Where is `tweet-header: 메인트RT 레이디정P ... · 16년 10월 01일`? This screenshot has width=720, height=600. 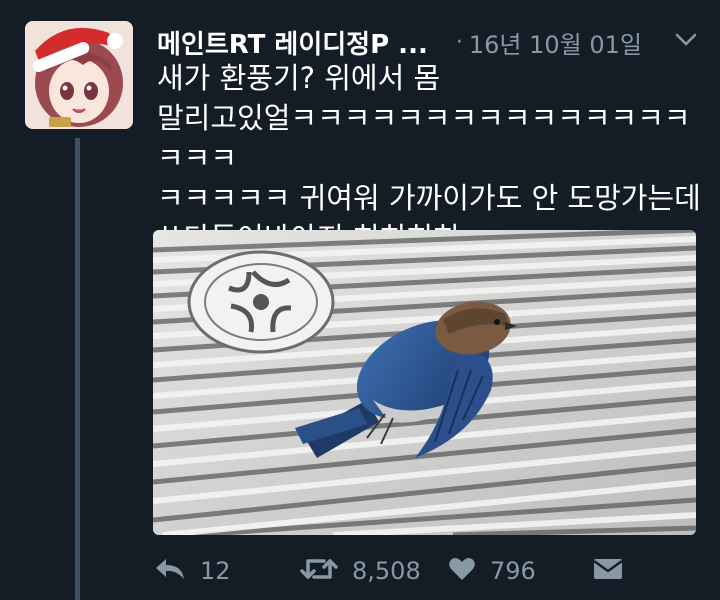
tweet-header: 메인트RT 레이디정P ... · 16년 10월 01일 is located at coordinates (429, 42).